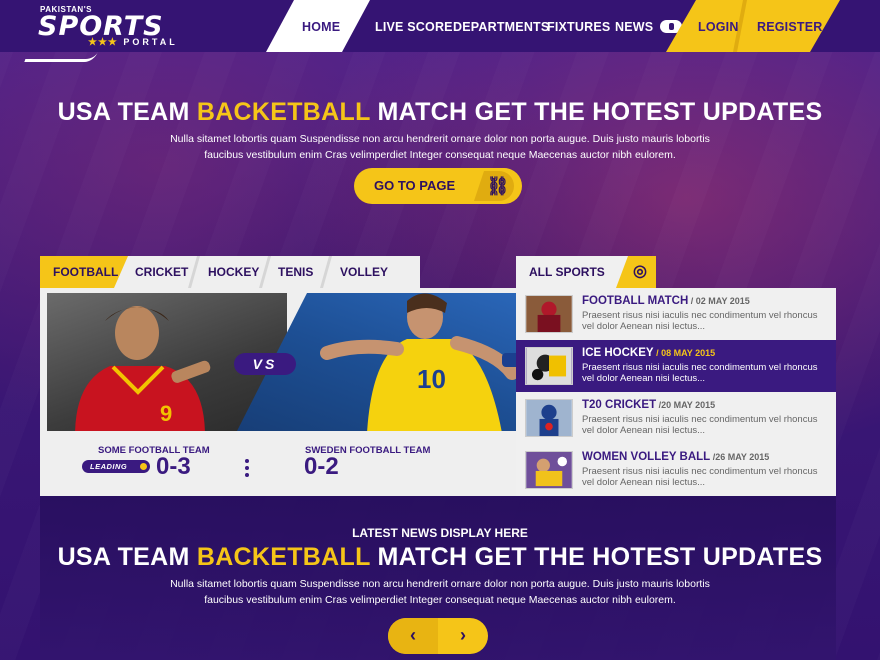  What do you see at coordinates (619, 405) in the screenshot?
I see `item-title: T20 CRICKET` at bounding box center [619, 405].